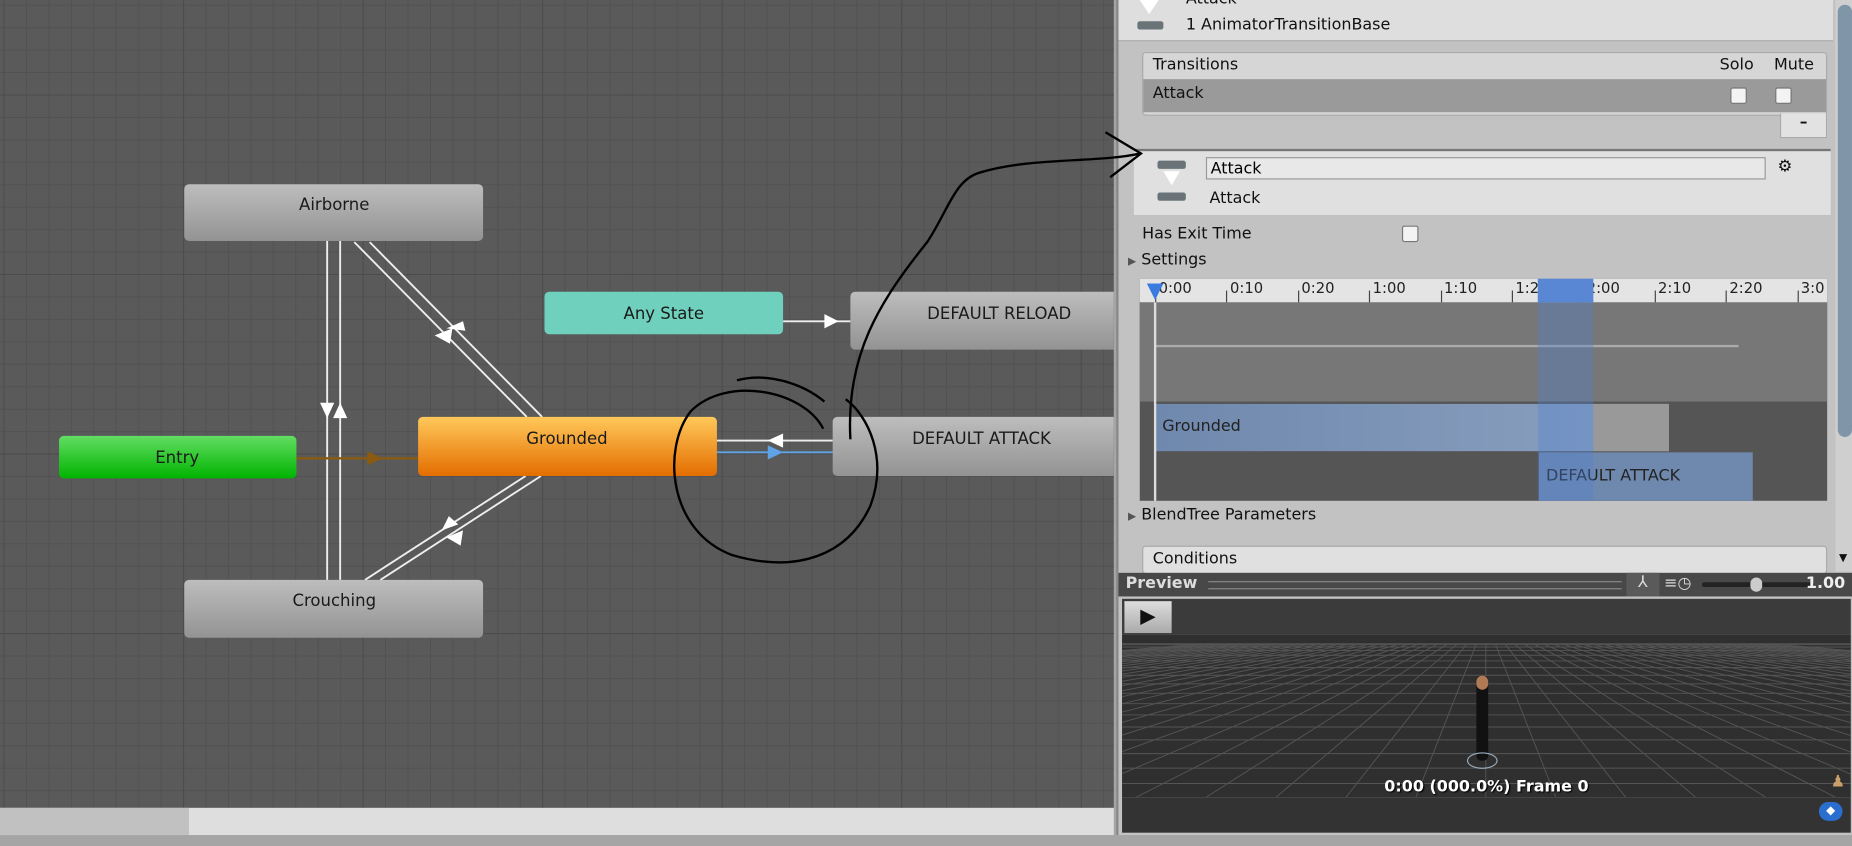 This screenshot has width=1852, height=846. I want to click on tag-icon: ◆, so click(1830, 811).